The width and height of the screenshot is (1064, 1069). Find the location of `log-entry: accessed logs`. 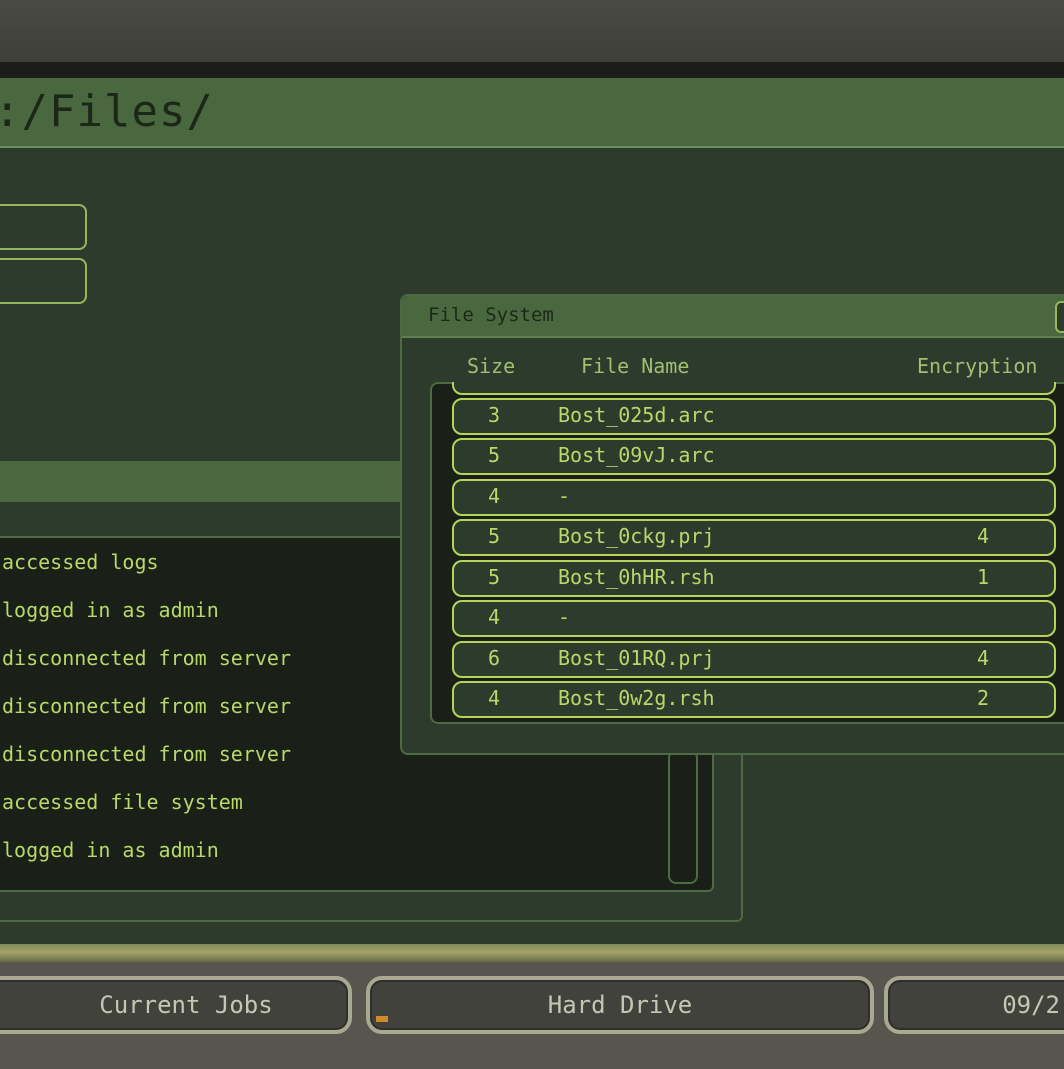

log-entry: accessed logs is located at coordinates (80, 562).